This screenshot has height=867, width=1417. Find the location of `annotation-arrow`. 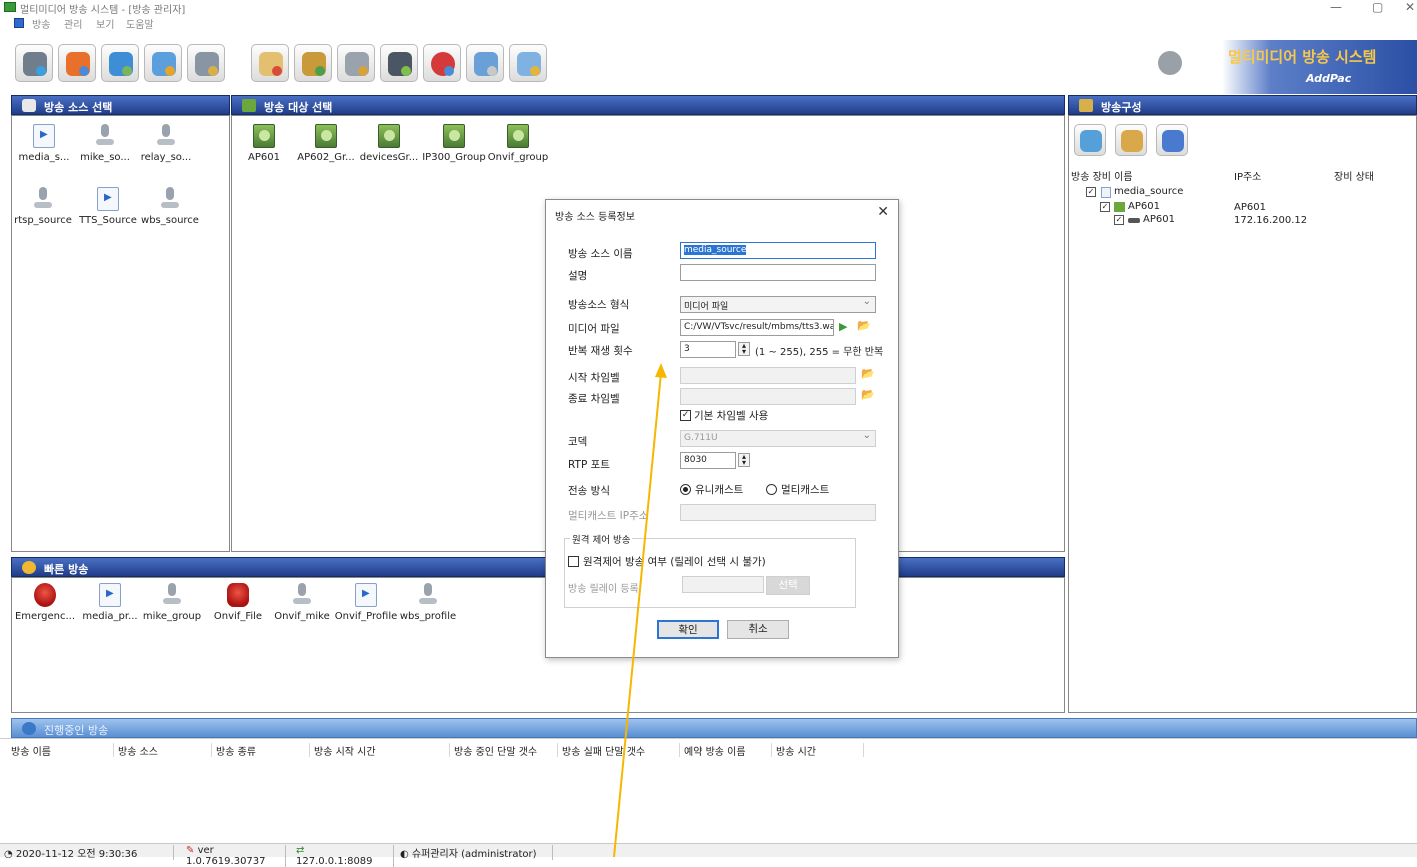

annotation-arrow is located at coordinates (640, 610).